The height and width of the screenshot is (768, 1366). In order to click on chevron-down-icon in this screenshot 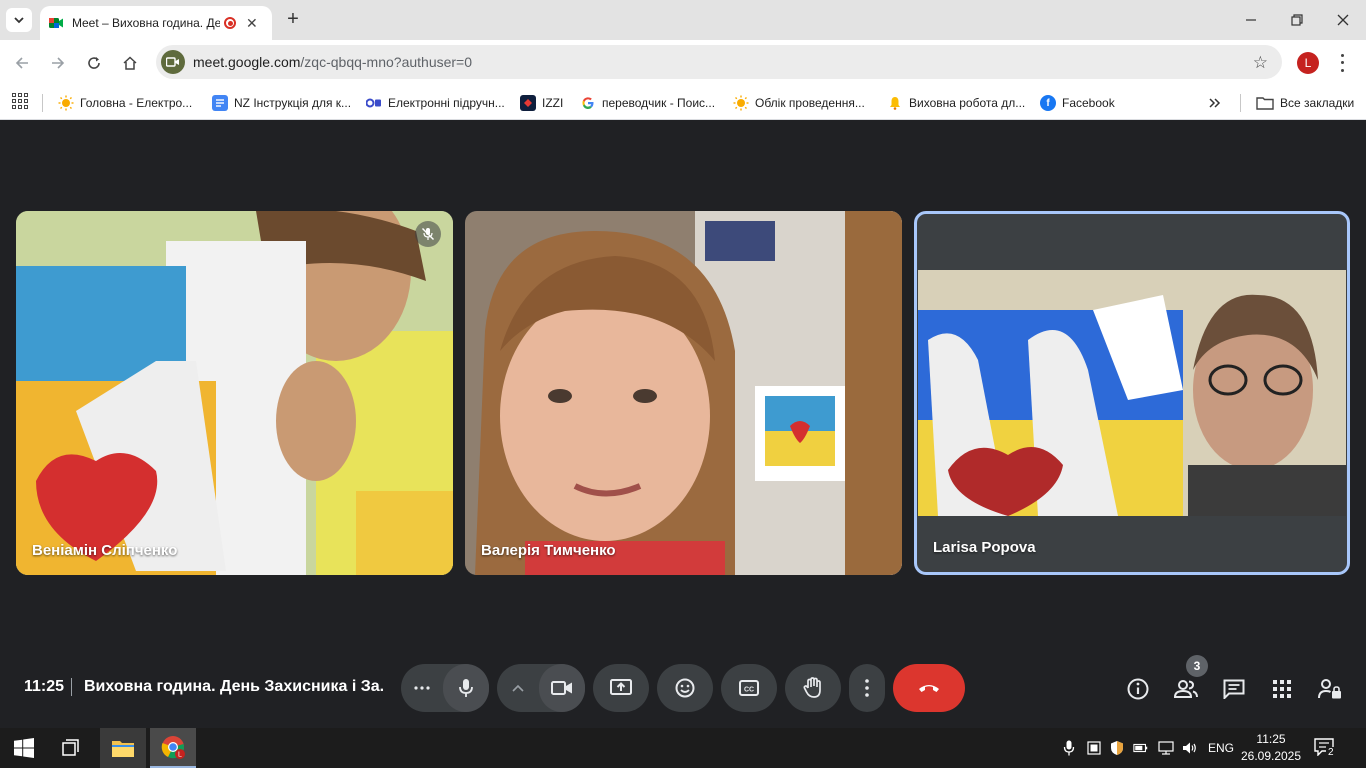, I will do `click(19, 20)`.